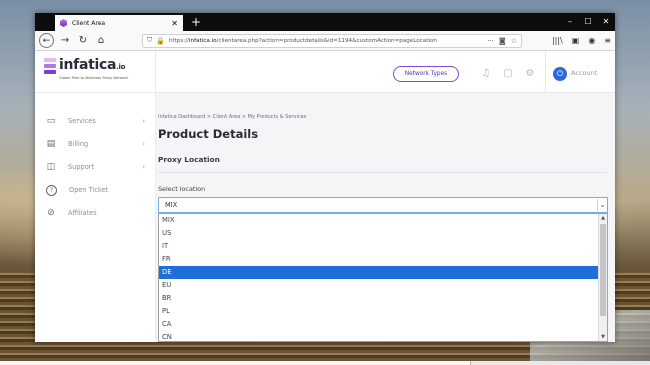 The width and height of the screenshot is (650, 365). What do you see at coordinates (149, 40) in the screenshot?
I see `shield-icon: ⛉` at bounding box center [149, 40].